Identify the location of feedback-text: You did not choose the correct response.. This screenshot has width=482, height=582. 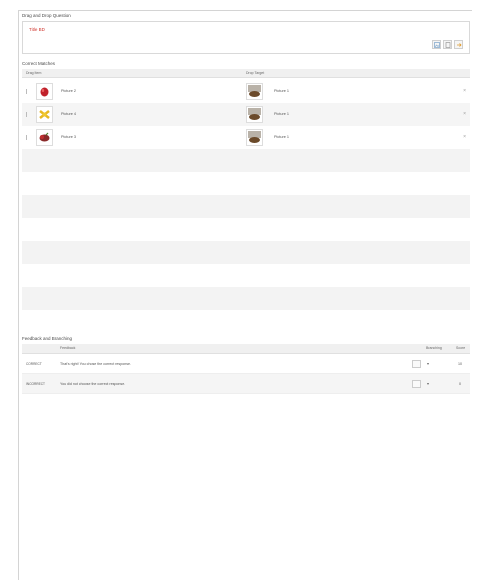
(92, 384).